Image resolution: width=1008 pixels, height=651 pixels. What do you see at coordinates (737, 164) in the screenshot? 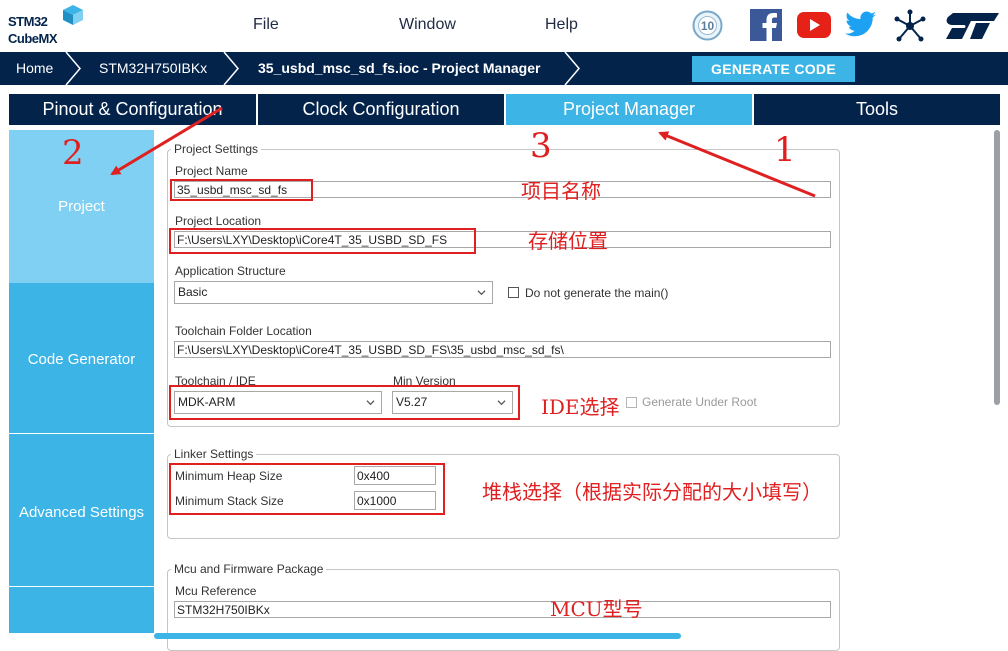
I see `arrow-to-project-manager-tab` at bounding box center [737, 164].